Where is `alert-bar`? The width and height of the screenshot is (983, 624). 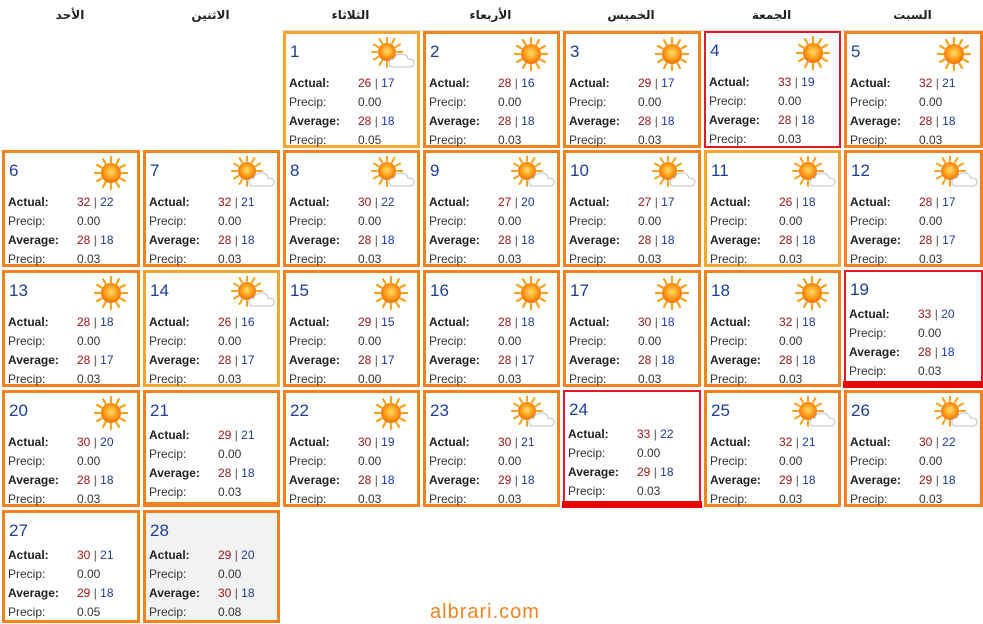 alert-bar is located at coordinates (913, 384).